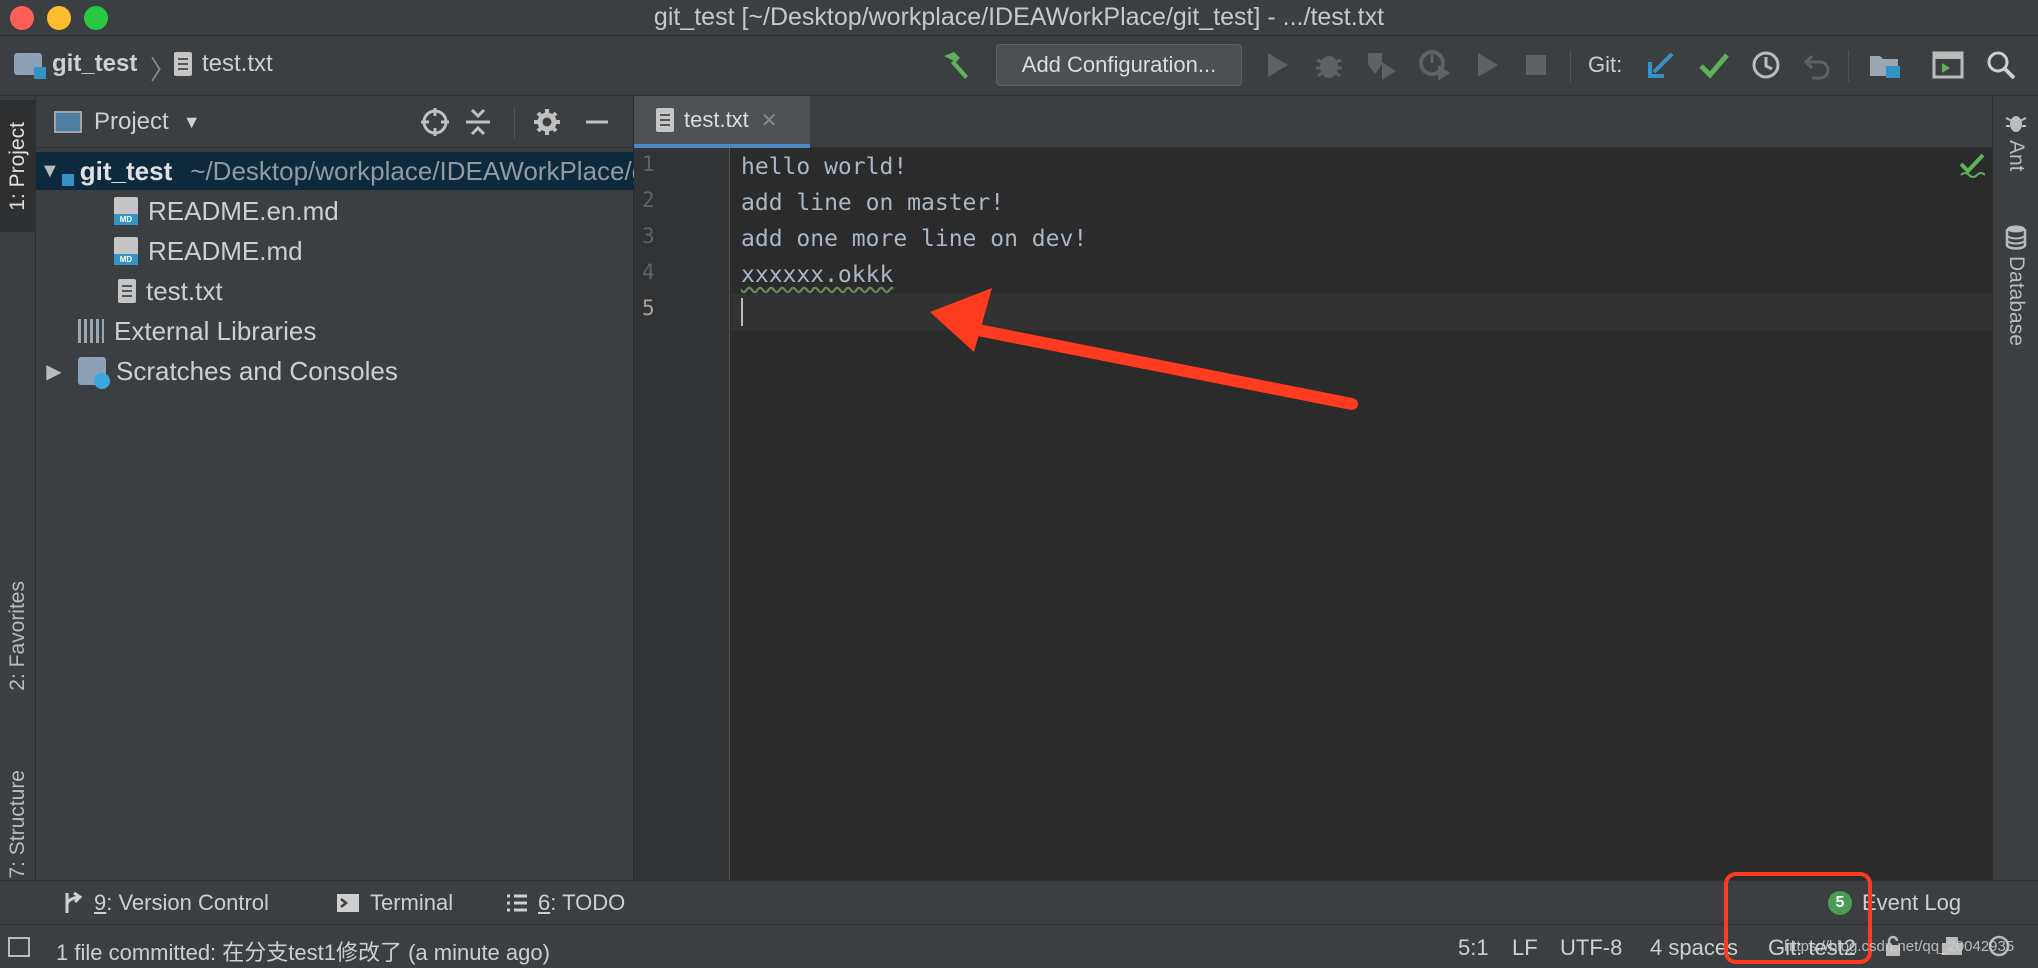 The height and width of the screenshot is (968, 2038). Describe the element at coordinates (1536, 65) in the screenshot. I see `stop-icon` at that location.